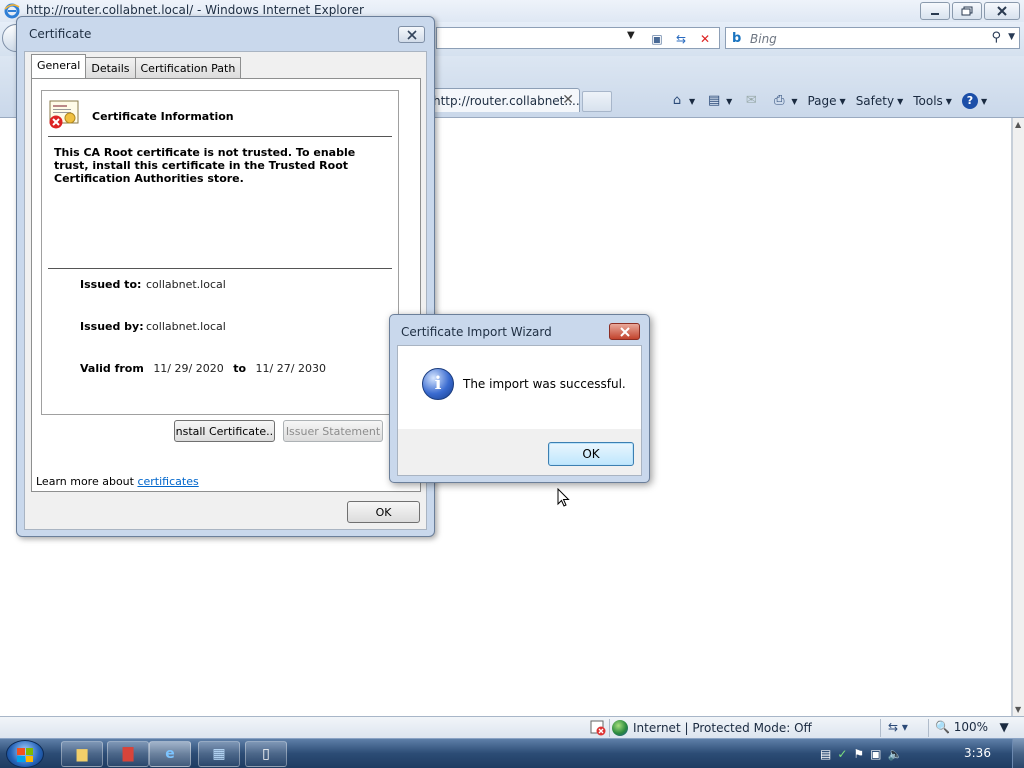  Describe the element at coordinates (163, 116) in the screenshot. I see `certificate-info-title: Certificate Information` at that location.